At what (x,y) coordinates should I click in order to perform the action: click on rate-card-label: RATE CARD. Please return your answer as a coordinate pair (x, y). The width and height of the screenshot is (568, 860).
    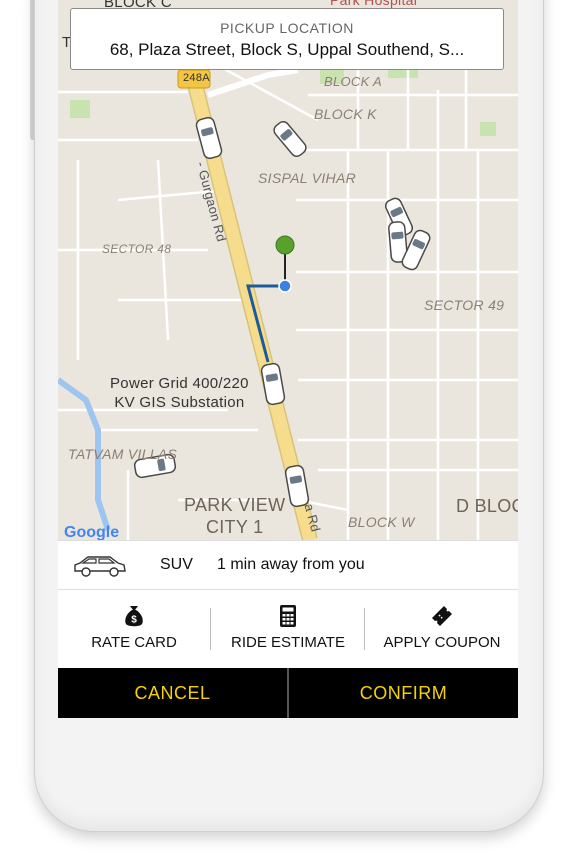
    Looking at the image, I should click on (134, 642).